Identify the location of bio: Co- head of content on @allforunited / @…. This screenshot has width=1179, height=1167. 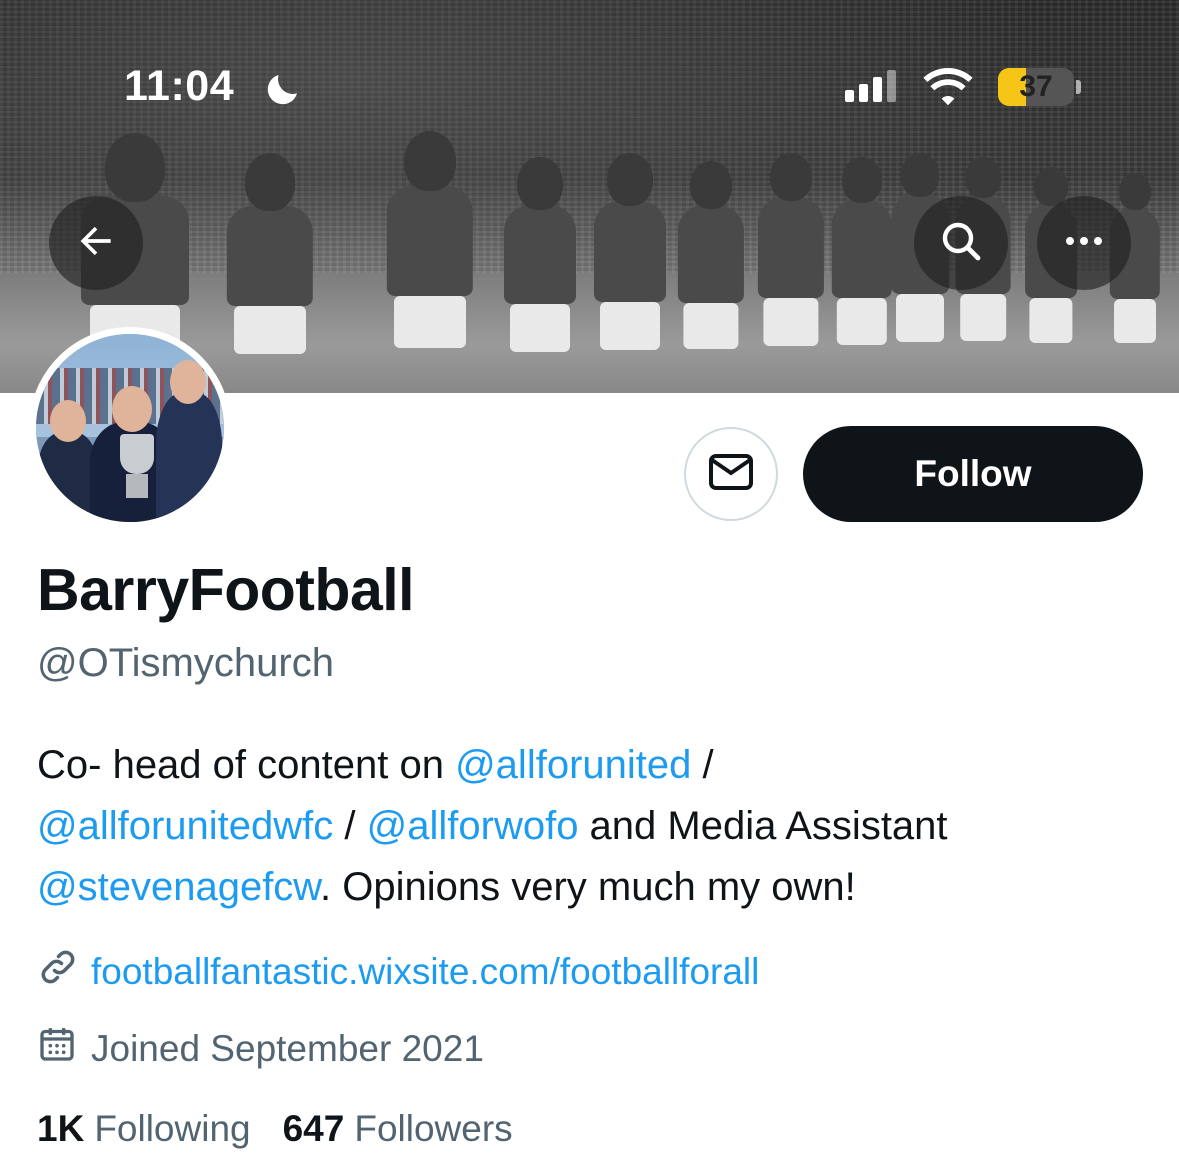
(592, 826).